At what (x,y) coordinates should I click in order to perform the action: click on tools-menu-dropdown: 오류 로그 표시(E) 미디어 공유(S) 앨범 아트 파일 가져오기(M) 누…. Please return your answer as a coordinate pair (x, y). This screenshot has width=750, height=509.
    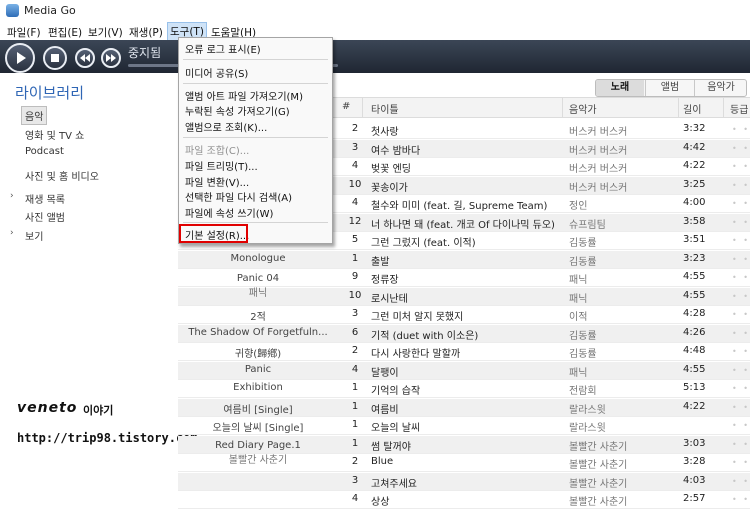
    Looking at the image, I should click on (255, 140).